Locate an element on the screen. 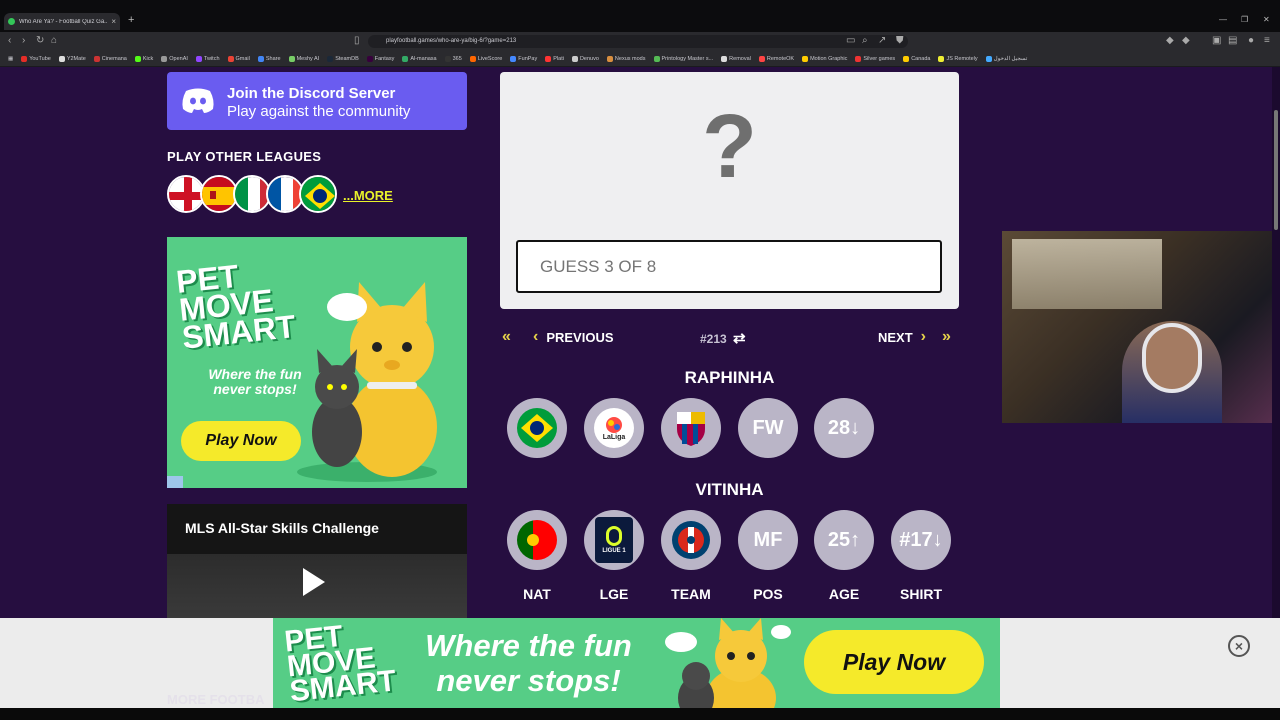 This screenshot has height=720, width=1280. share-icon: ↗ is located at coordinates (882, 40).